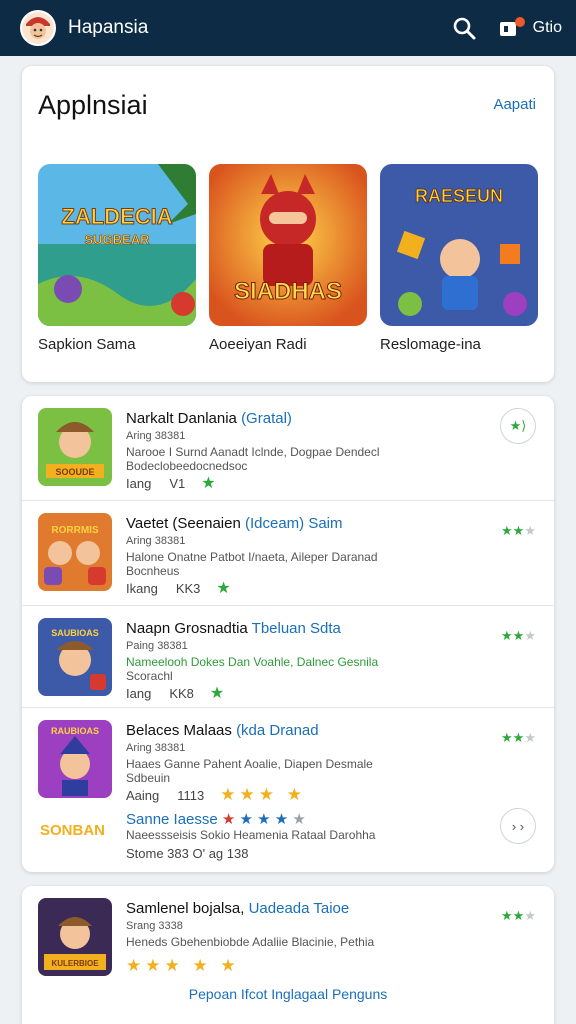  Describe the element at coordinates (459, 196) in the screenshot. I see `thumbnail-art-text: RAESEUN` at that location.